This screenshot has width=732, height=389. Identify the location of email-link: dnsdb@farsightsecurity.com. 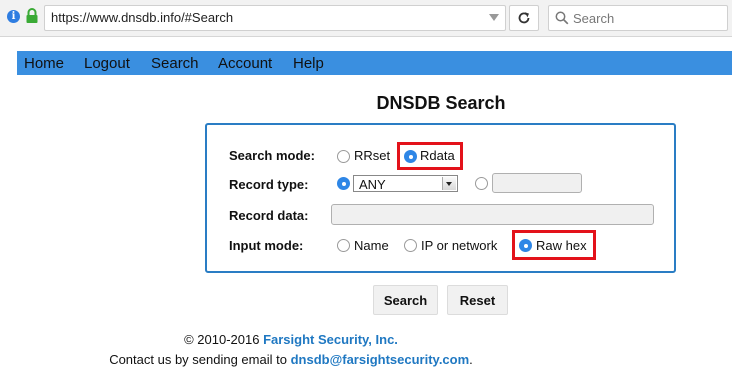
(380, 359).